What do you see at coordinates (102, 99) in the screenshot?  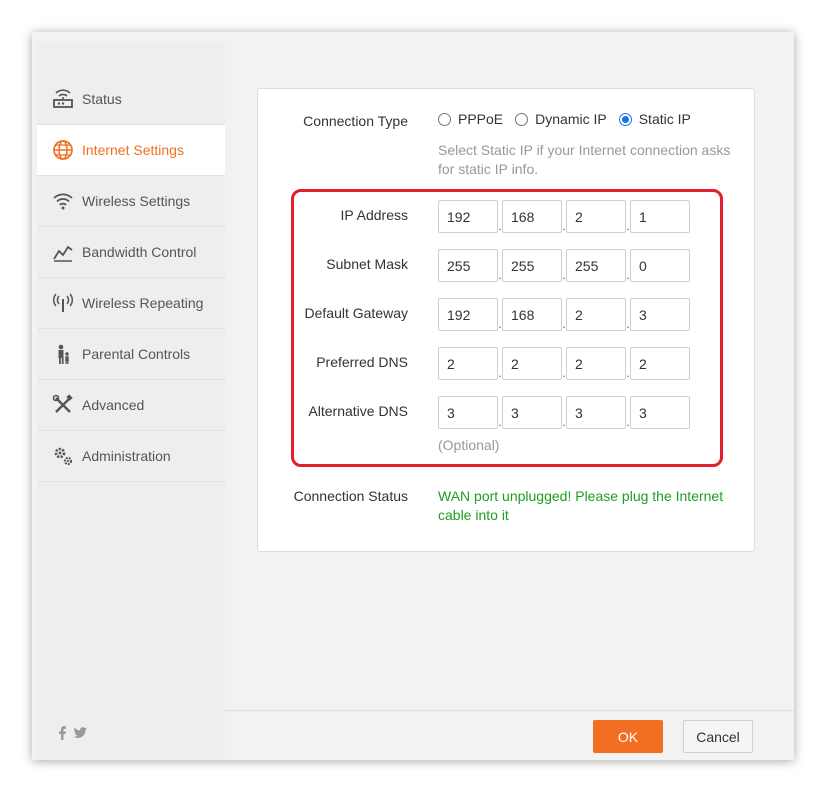 I see `sidebar-item-label: Status` at bounding box center [102, 99].